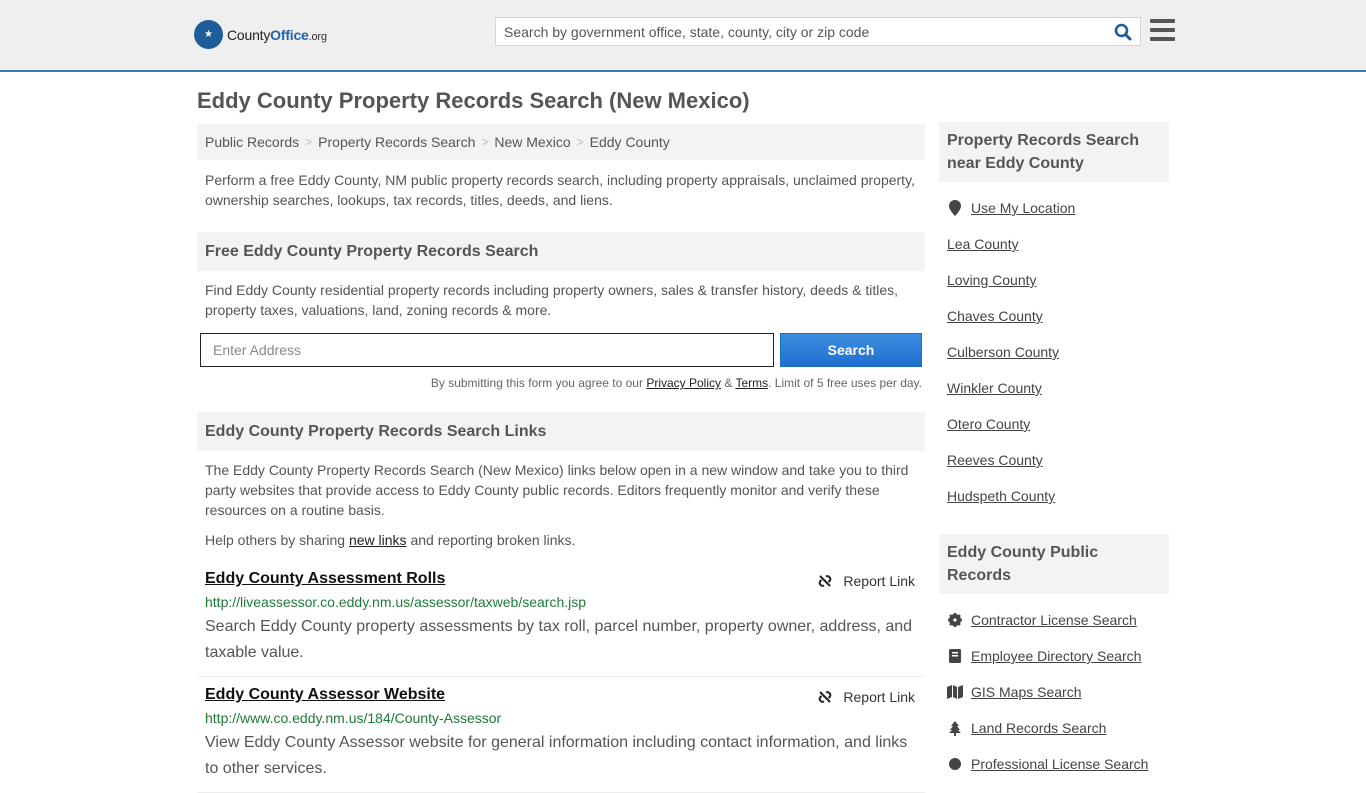  Describe the element at coordinates (1003, 352) in the screenshot. I see `nearby-county-link: Culberson County` at that location.